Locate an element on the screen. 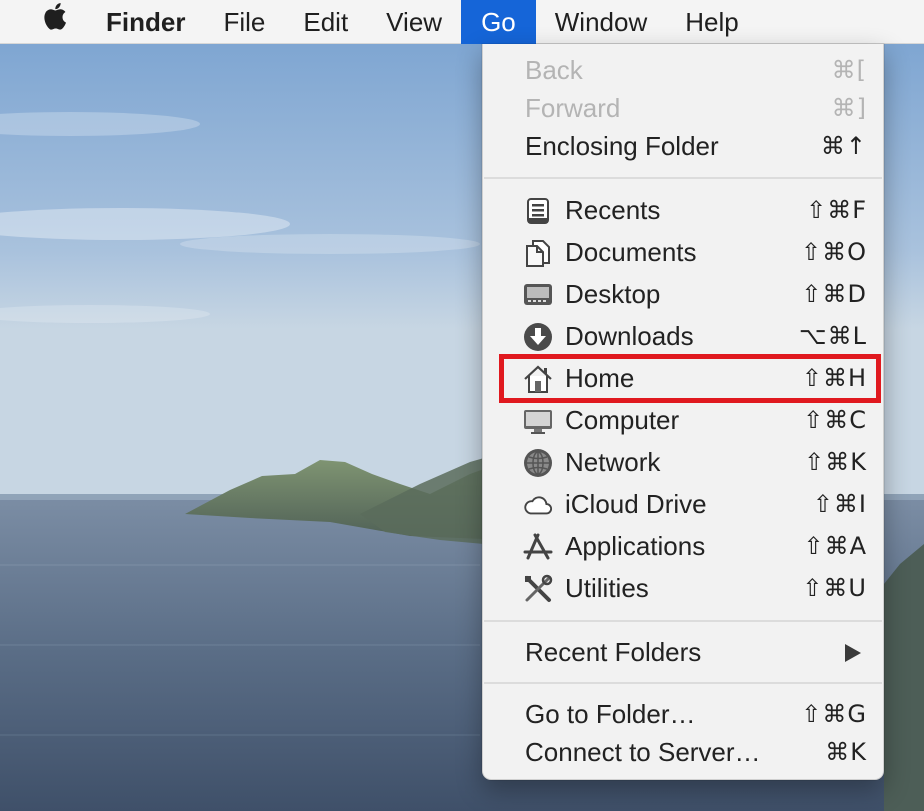 This screenshot has height=811, width=924. menu-item-computer: Computer ⇧⌘C is located at coordinates (683, 420).